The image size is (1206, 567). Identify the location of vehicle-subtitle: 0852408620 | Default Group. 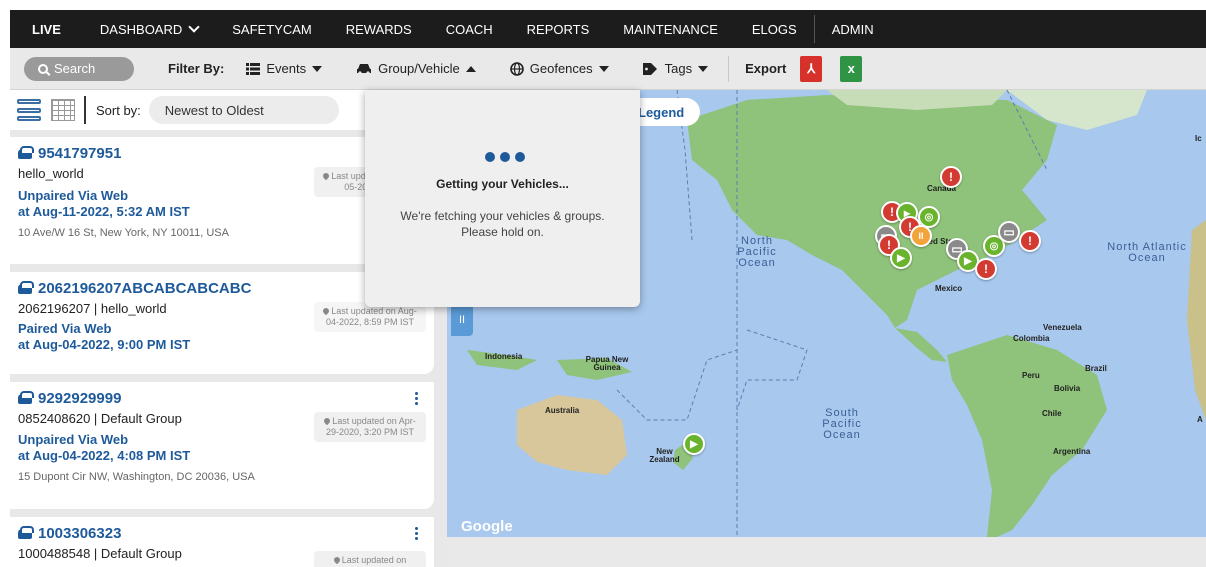
(100, 418).